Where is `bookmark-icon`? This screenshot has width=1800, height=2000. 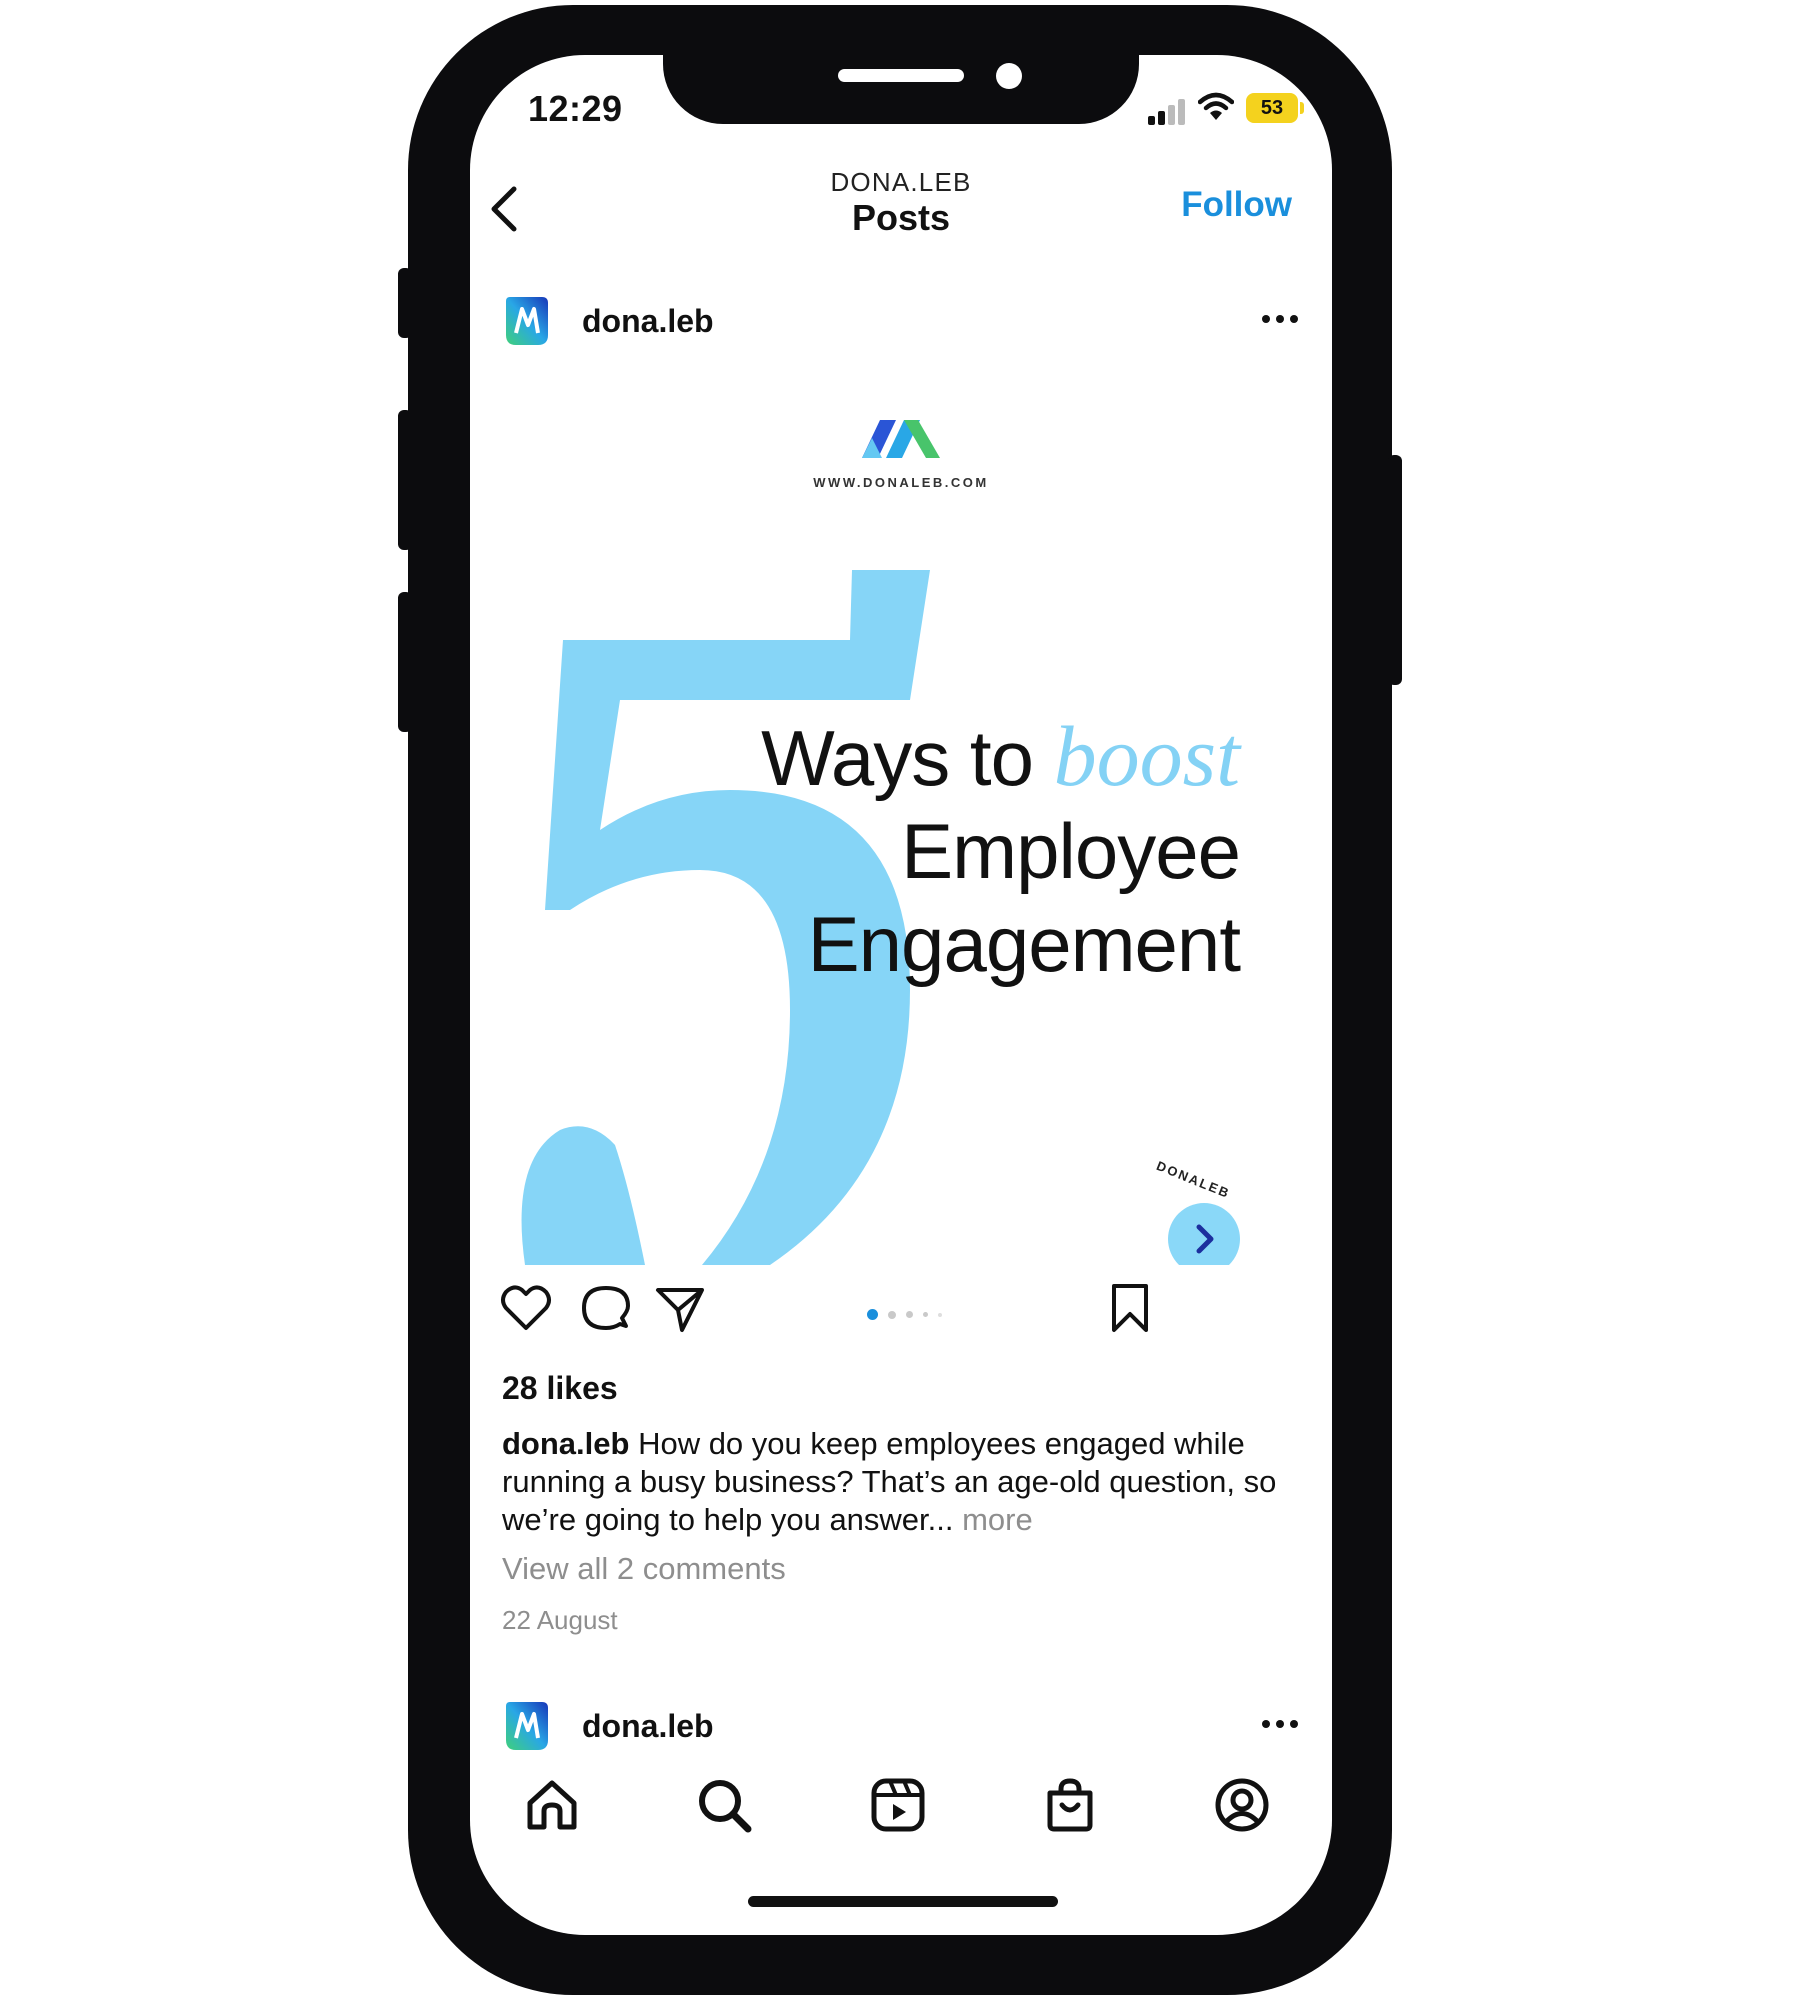 bookmark-icon is located at coordinates (1130, 1308).